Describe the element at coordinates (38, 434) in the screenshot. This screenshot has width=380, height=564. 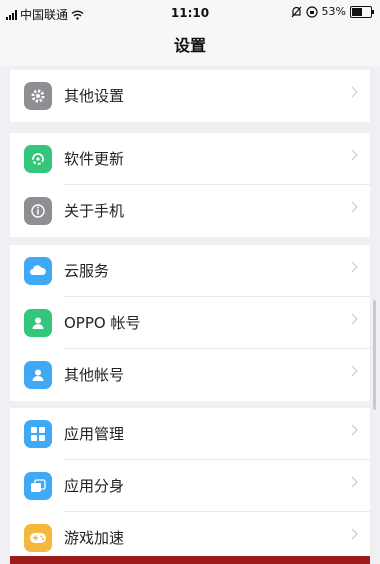
I see `apps-grid-icon` at that location.